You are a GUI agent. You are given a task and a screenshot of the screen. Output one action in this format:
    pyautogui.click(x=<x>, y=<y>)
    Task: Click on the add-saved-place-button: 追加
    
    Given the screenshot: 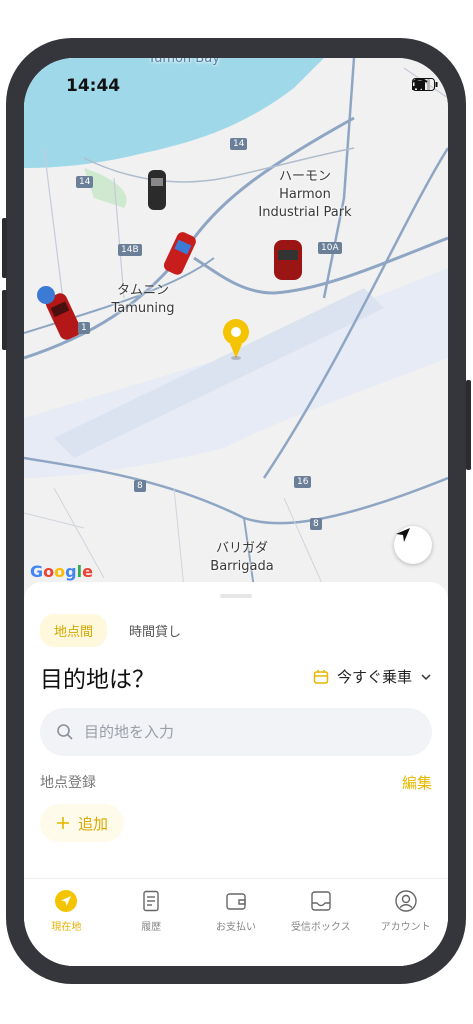 What is the action you would take?
    pyautogui.click(x=82, y=823)
    